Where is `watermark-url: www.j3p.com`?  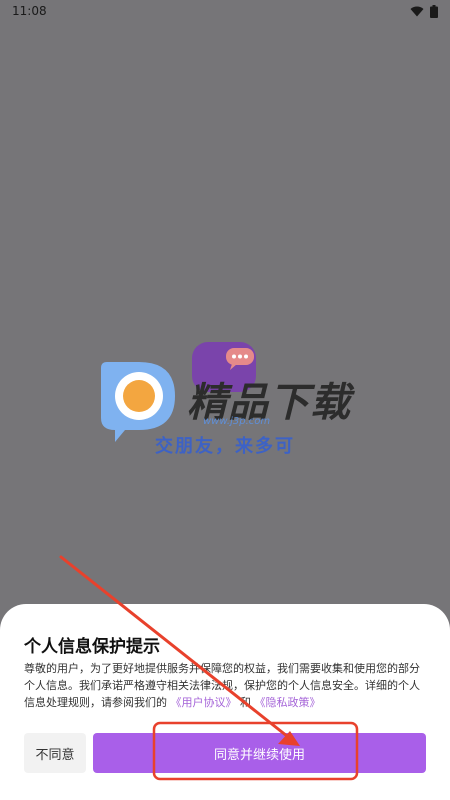 watermark-url: www.j3p.com is located at coordinates (237, 421).